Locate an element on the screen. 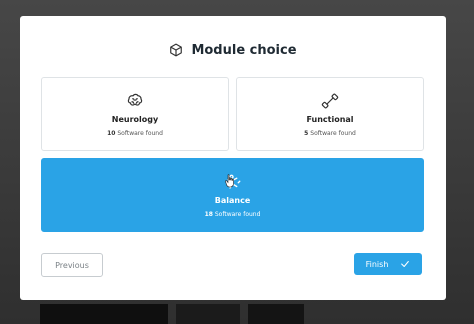 Image resolution: width=474 pixels, height=324 pixels. finish-label: Finish is located at coordinates (377, 264).